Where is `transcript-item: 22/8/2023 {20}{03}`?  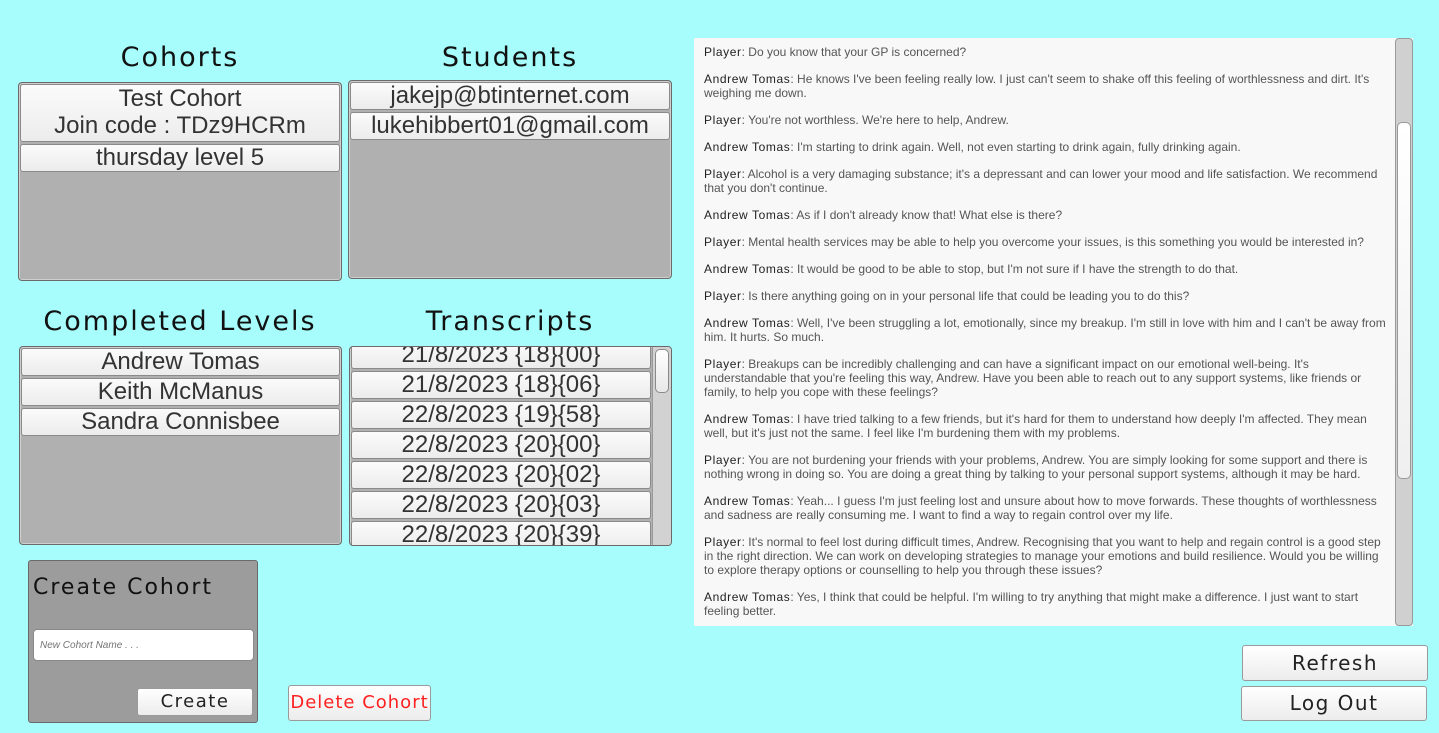 transcript-item: 22/8/2023 {20}{03} is located at coordinates (501, 505).